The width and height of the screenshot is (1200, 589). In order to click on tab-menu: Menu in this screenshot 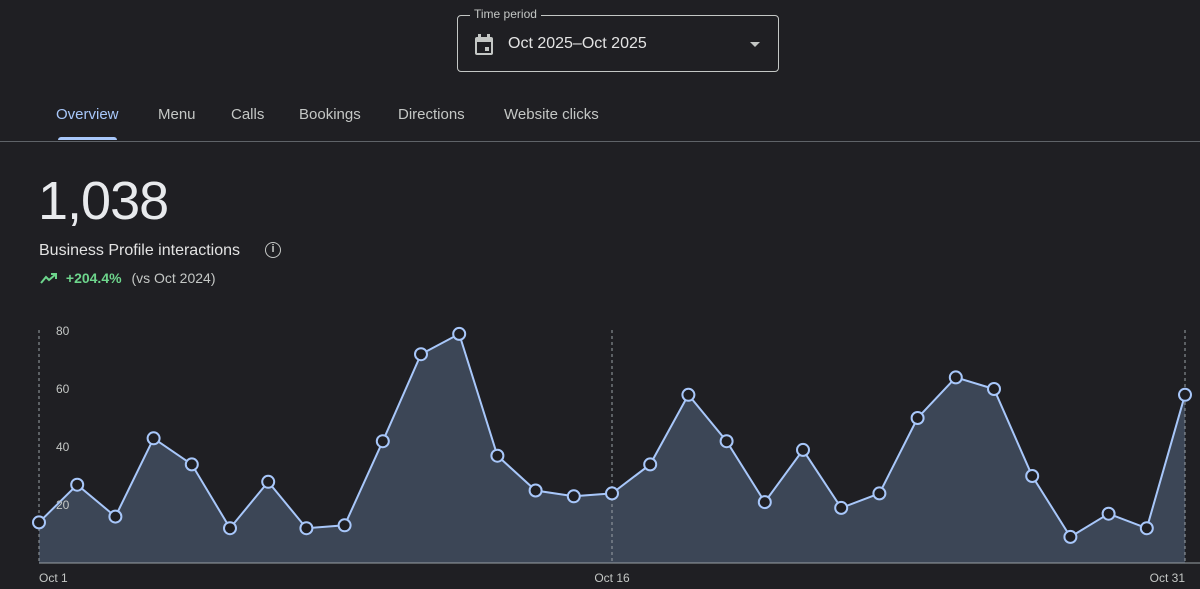, I will do `click(177, 114)`.